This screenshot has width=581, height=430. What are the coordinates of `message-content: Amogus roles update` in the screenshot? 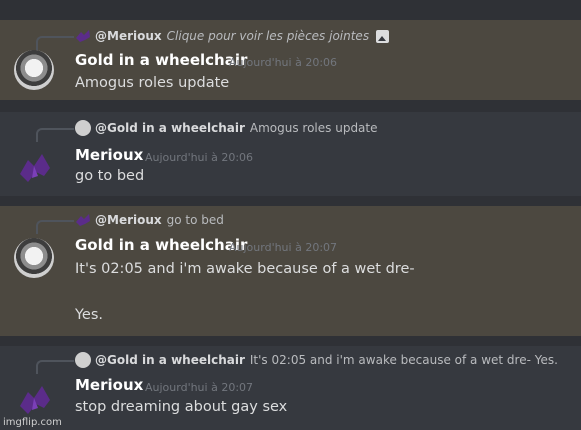 It's located at (152, 83).